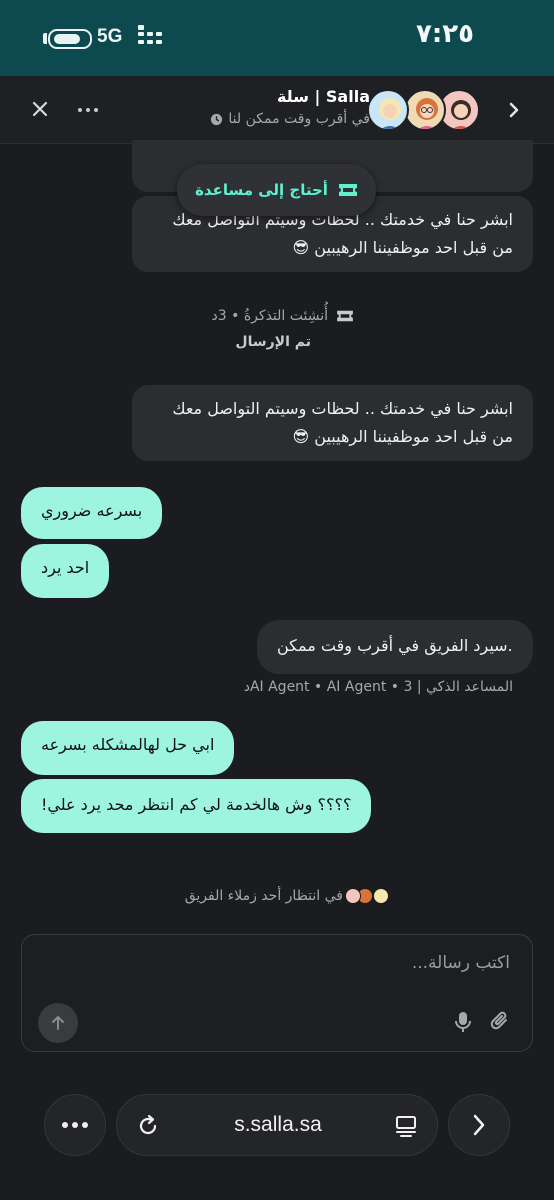  I want to click on mini-avatars, so click(367, 896).